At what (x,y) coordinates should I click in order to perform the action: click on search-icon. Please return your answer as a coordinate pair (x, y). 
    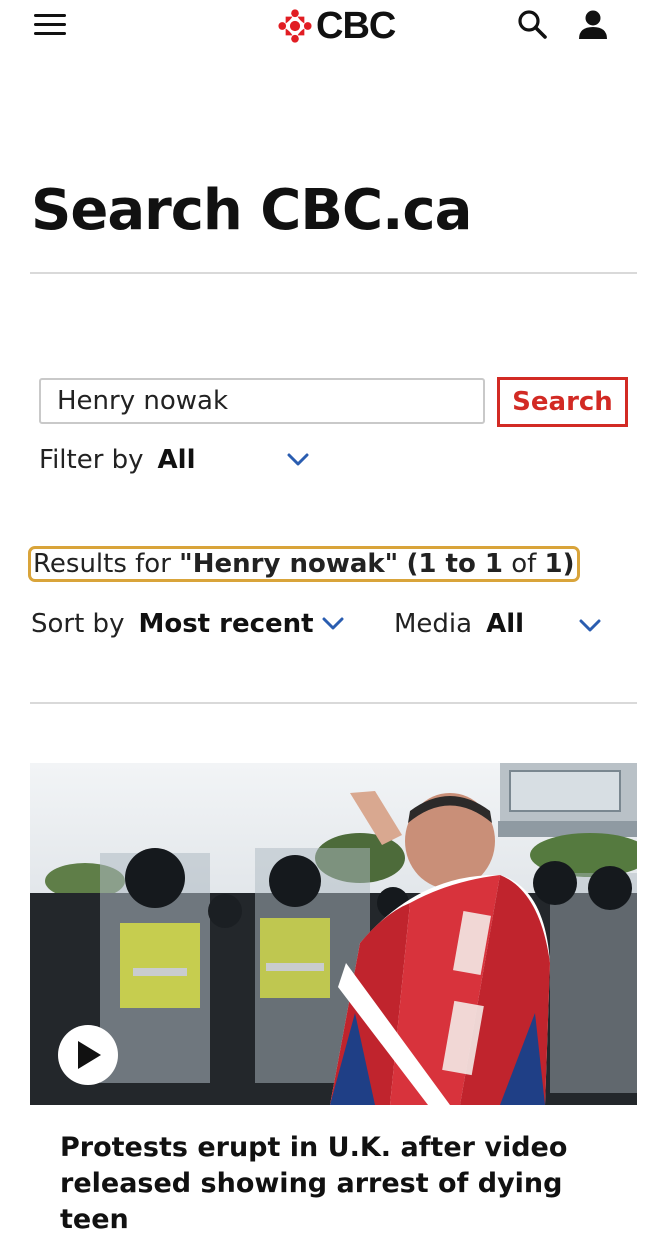
    Looking at the image, I should click on (533, 25).